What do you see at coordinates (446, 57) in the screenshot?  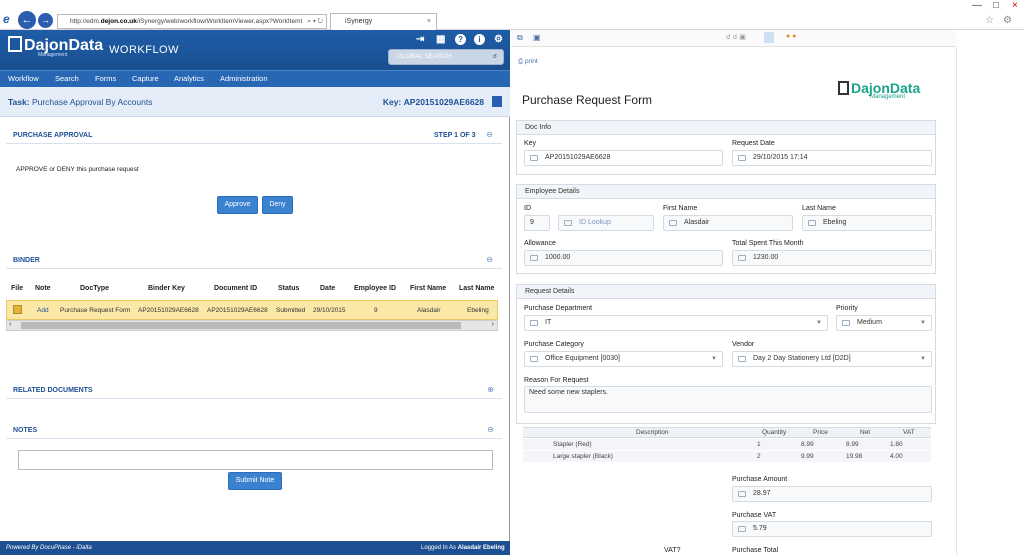 I see `global-search-input: GLOBAL SEARCH ☌` at bounding box center [446, 57].